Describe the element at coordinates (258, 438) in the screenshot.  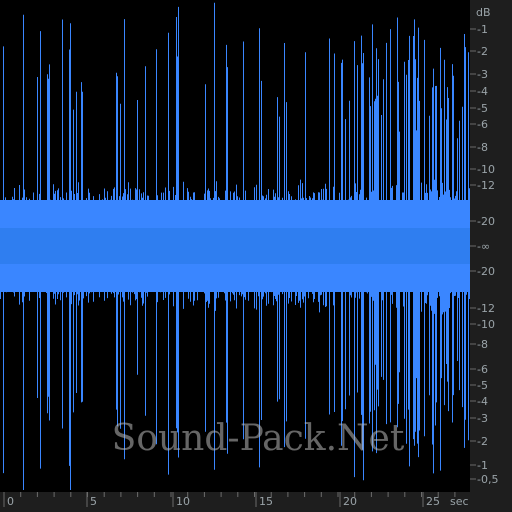
I see `watermark-text: Sound-Pack.Net` at that location.